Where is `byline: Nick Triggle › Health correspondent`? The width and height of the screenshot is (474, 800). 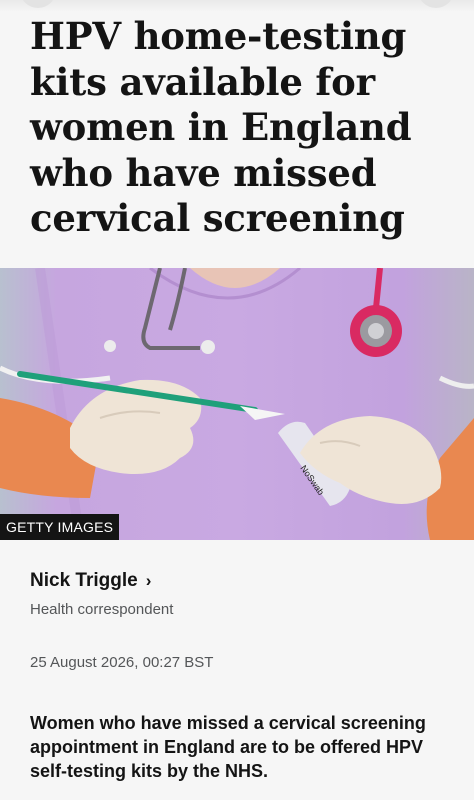
byline: Nick Triggle › Health correspondent is located at coordinates (101, 594).